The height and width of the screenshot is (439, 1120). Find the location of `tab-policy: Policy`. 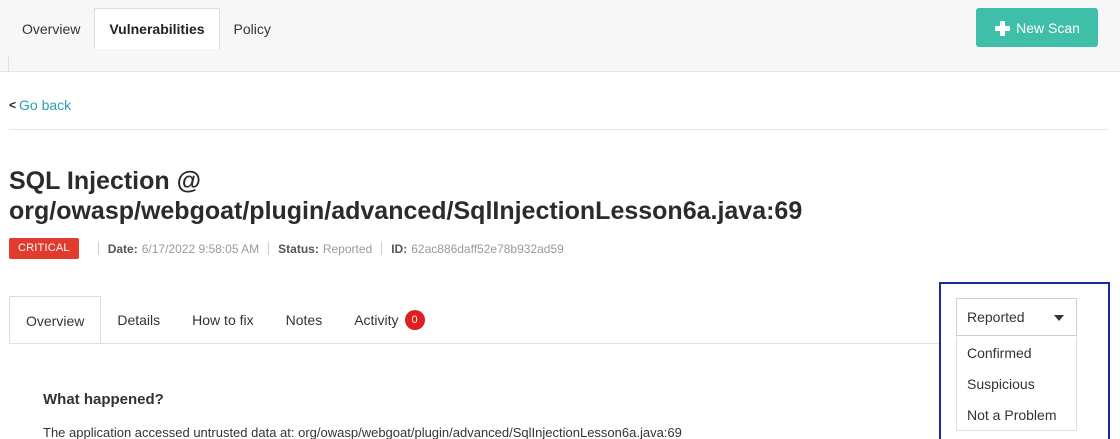

tab-policy: Policy is located at coordinates (252, 28).